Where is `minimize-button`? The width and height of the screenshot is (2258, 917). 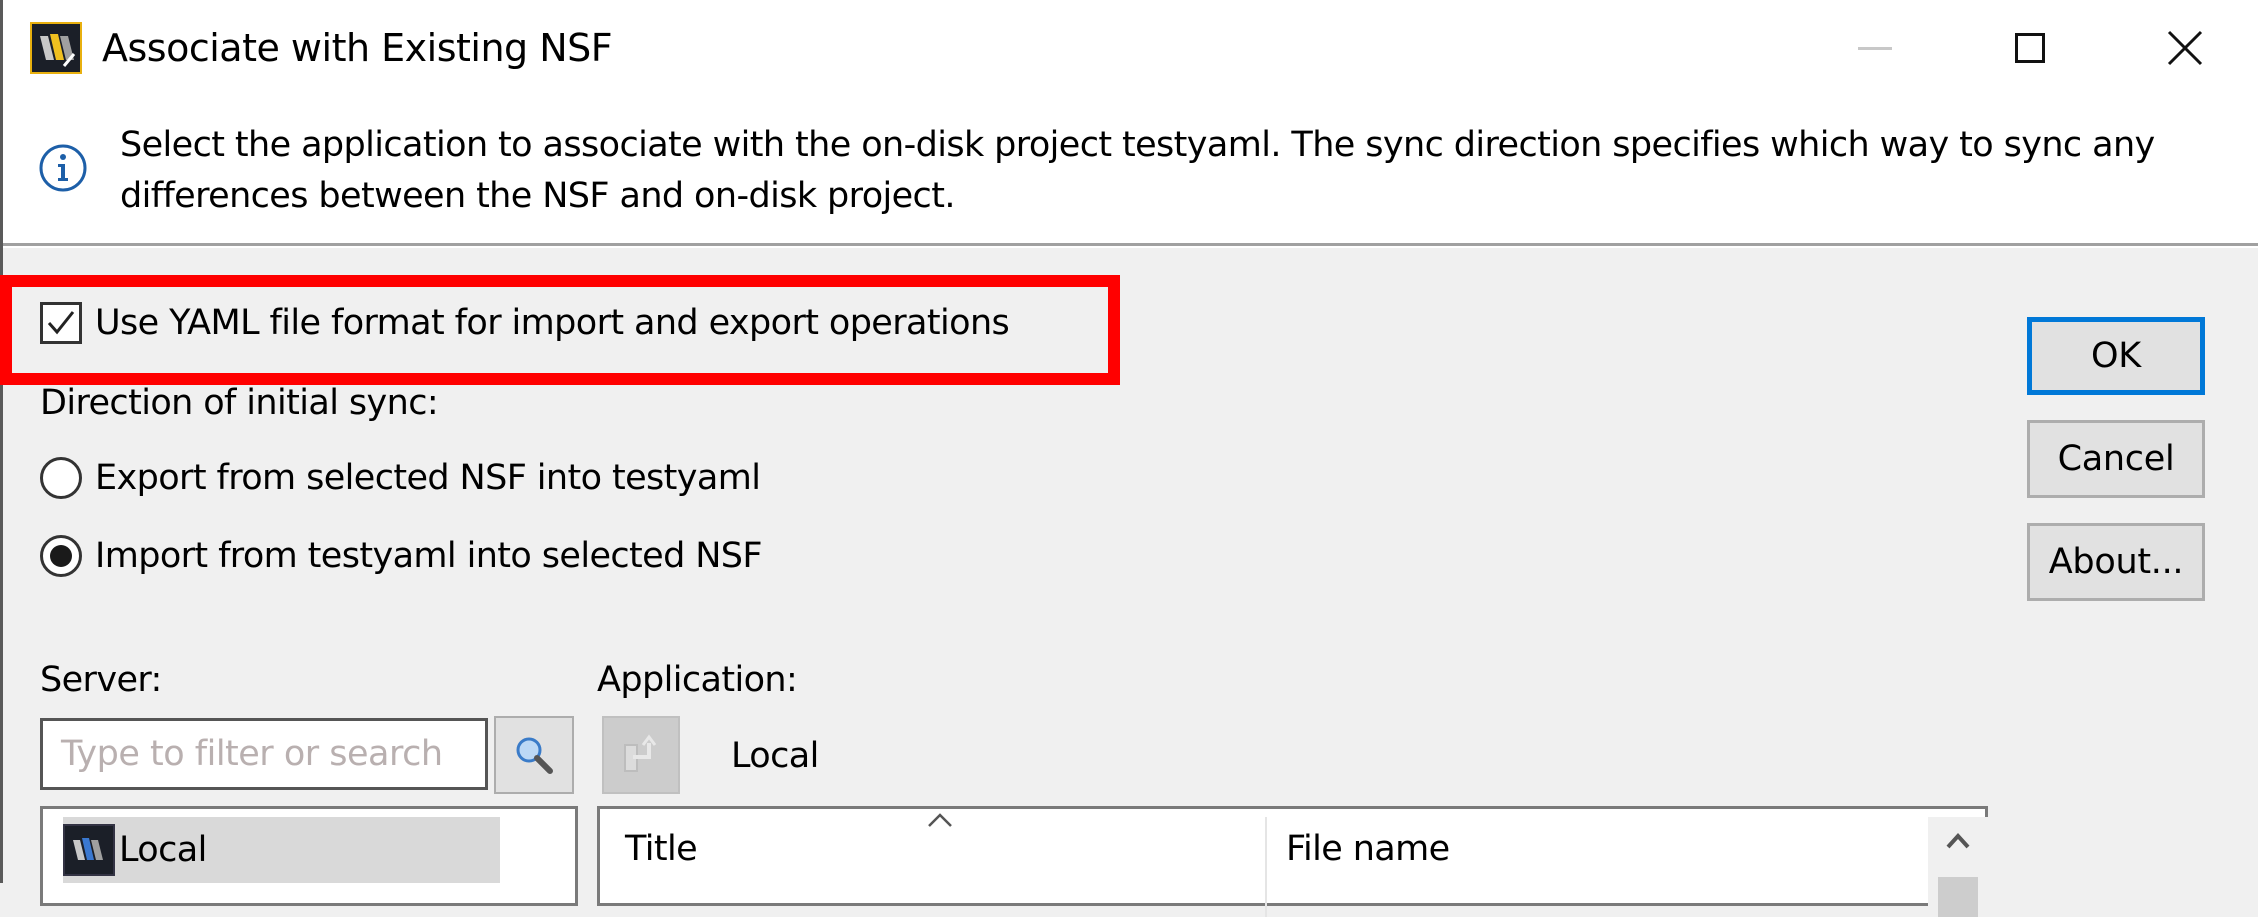 minimize-button is located at coordinates (1875, 48).